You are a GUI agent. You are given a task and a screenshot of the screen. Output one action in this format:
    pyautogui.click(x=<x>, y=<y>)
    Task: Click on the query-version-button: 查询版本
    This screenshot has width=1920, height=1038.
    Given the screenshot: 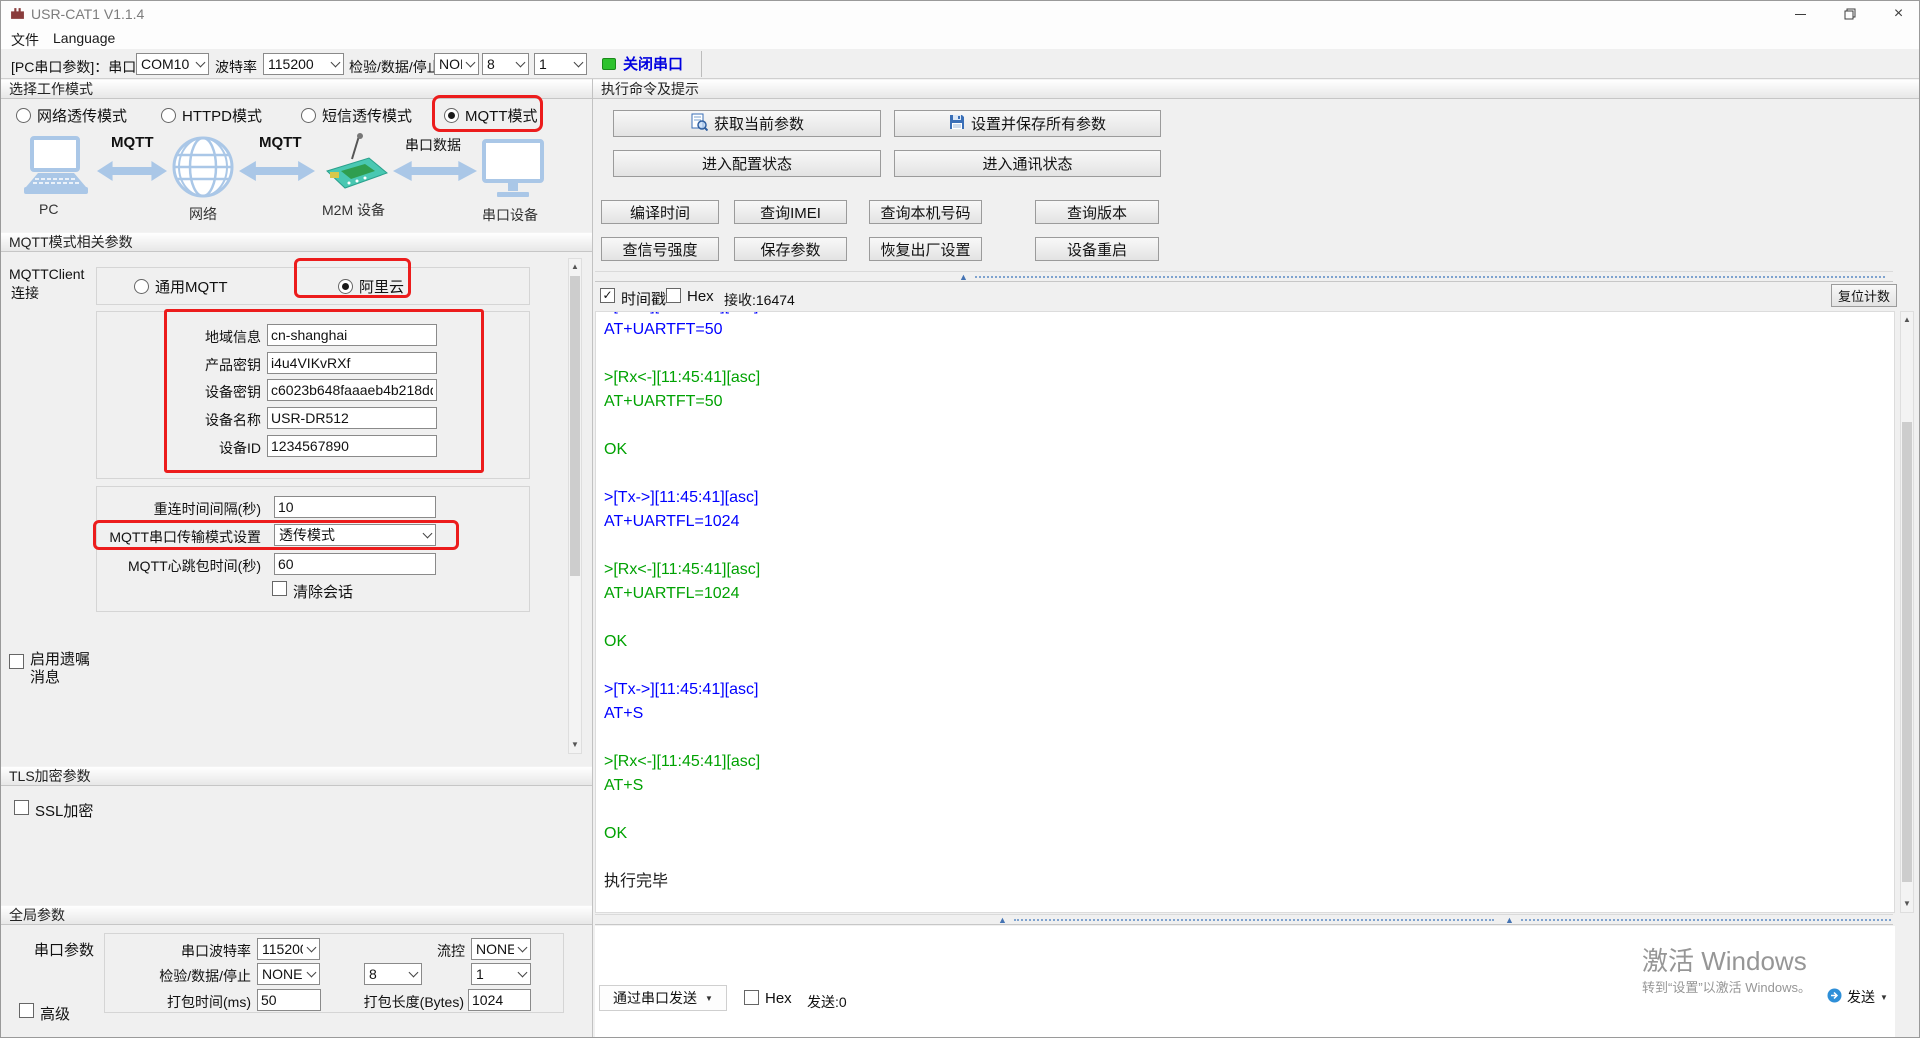 What is the action you would take?
    pyautogui.click(x=1097, y=212)
    